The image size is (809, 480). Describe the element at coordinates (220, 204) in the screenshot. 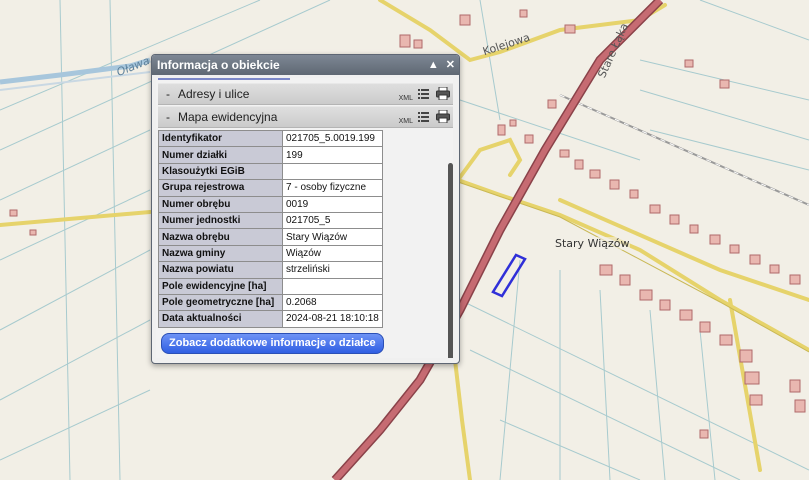

I see `attr-key: Numer obrębu` at that location.